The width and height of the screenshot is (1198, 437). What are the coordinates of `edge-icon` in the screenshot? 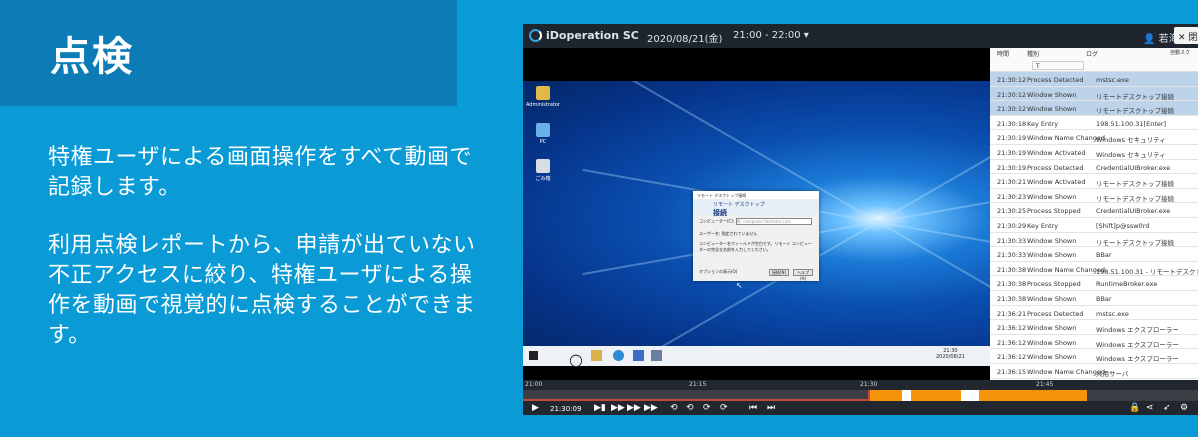 It's located at (618, 355).